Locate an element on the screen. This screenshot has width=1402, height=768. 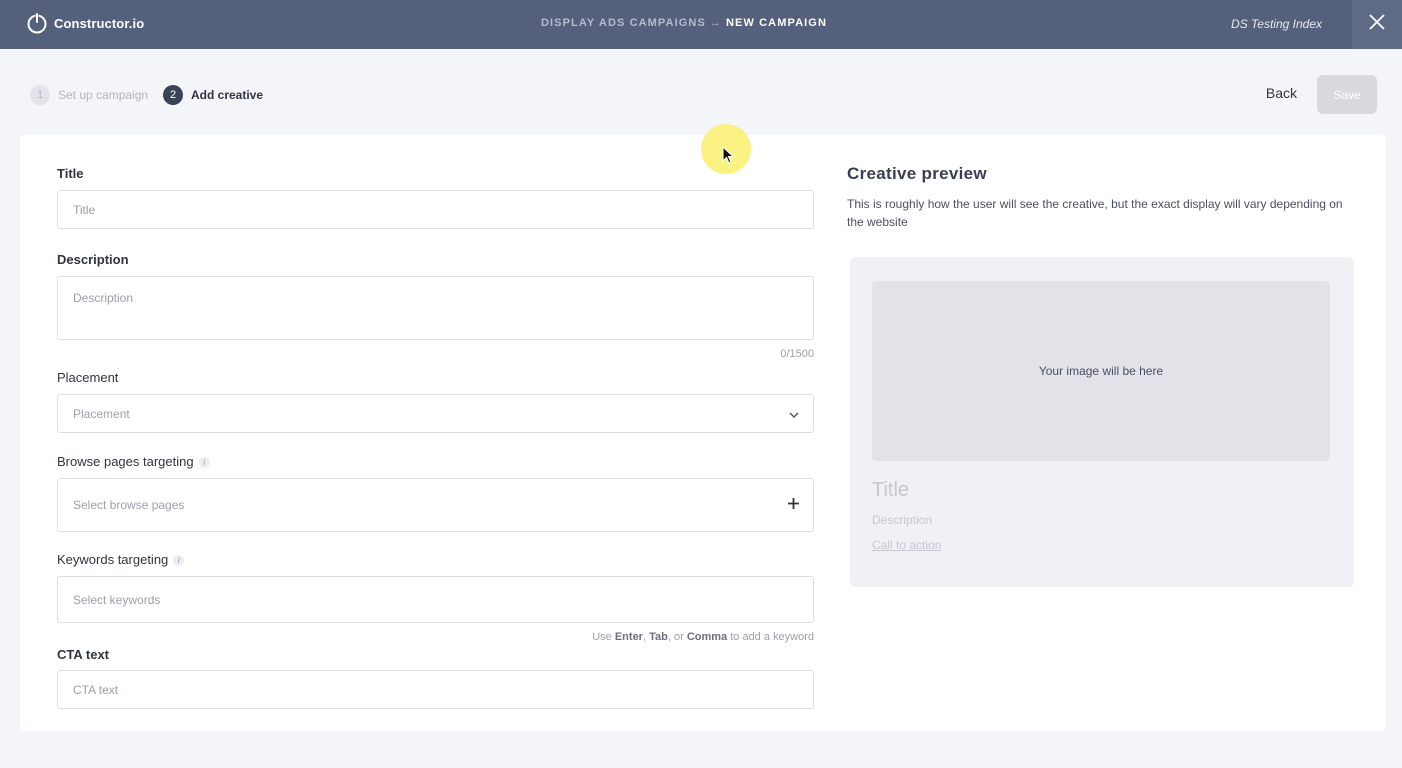
browse-pages-placeholder: Select browse pages is located at coordinates (129, 505).